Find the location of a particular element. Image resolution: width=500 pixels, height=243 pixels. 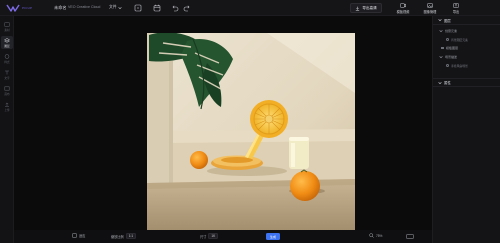

generate-button: 生成 is located at coordinates (273, 236).